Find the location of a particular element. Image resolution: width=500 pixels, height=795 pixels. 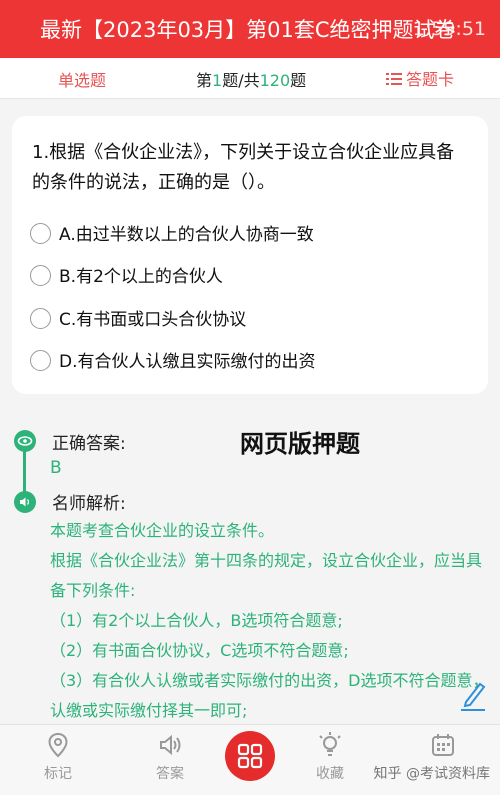

option-b-label: B.有2个以上的合伙人 is located at coordinates (141, 277).